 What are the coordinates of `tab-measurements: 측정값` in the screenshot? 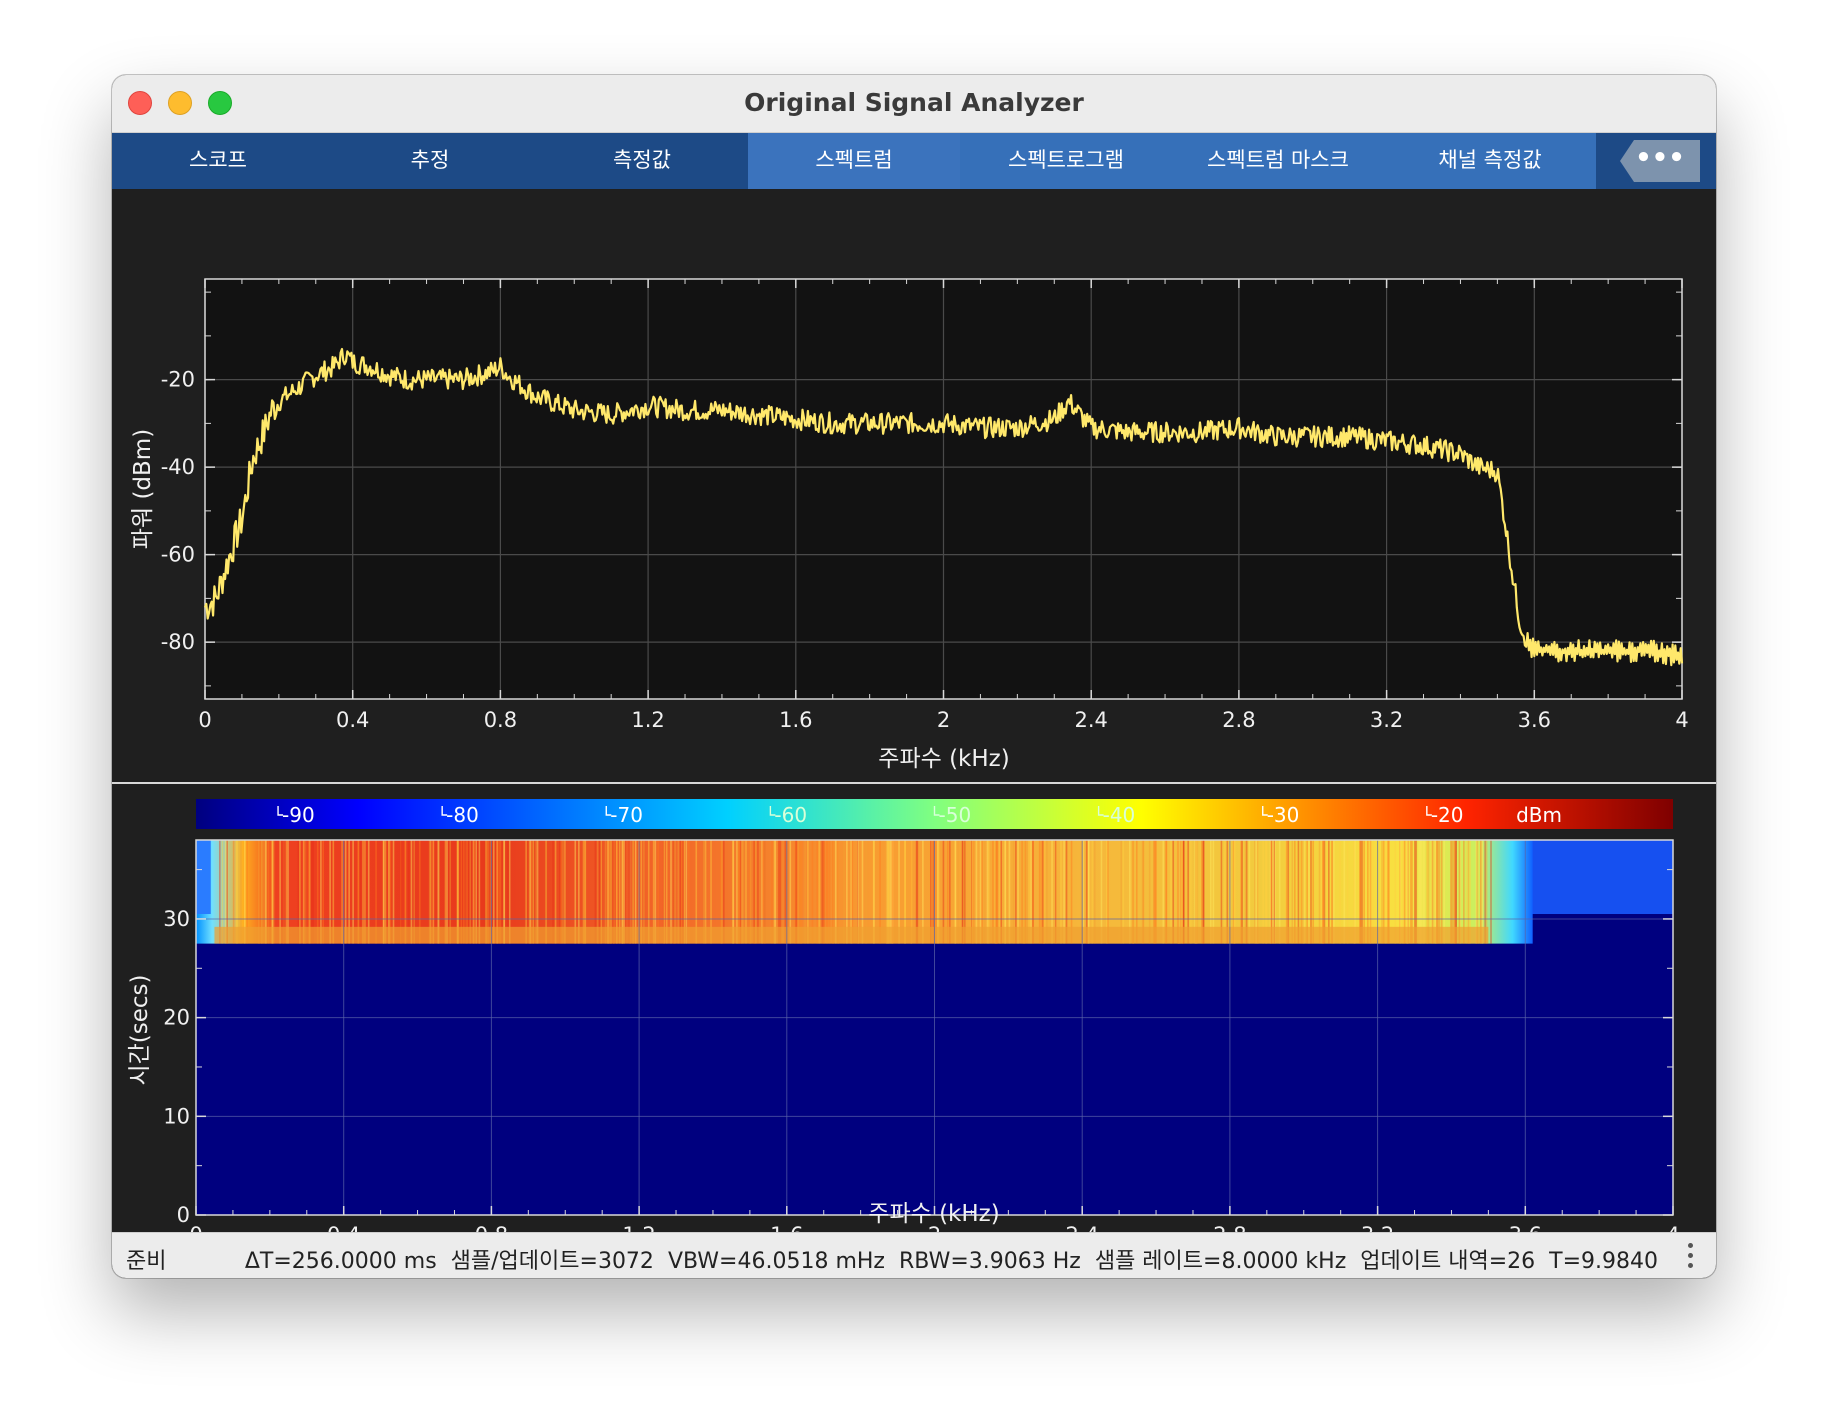 It's located at (642, 161).